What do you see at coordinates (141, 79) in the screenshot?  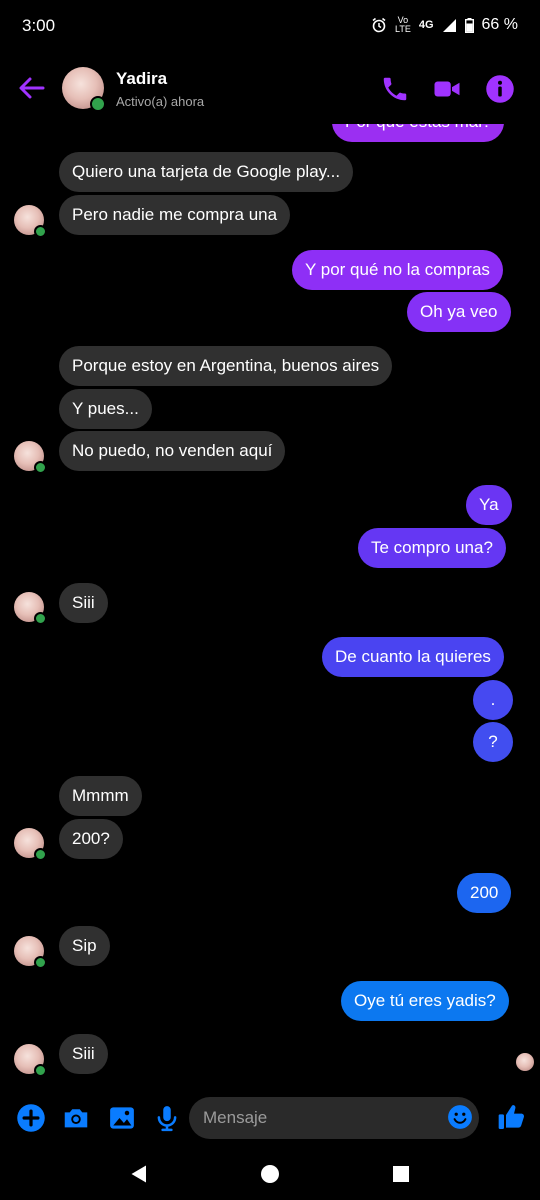 I see `contact-name: Yadira` at bounding box center [141, 79].